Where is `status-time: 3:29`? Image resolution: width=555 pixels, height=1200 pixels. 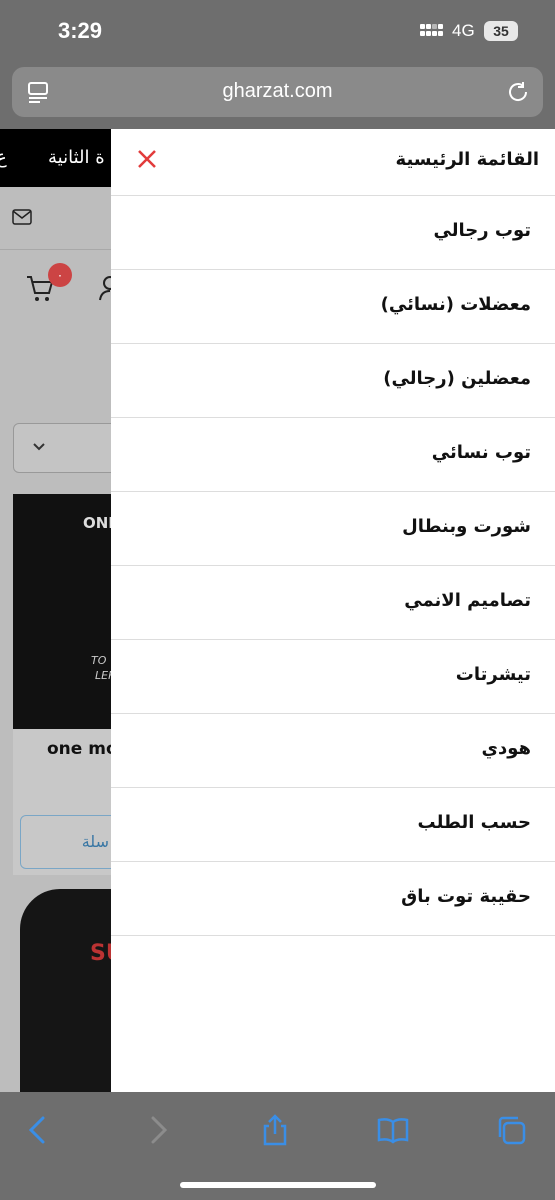 status-time: 3:29 is located at coordinates (80, 30).